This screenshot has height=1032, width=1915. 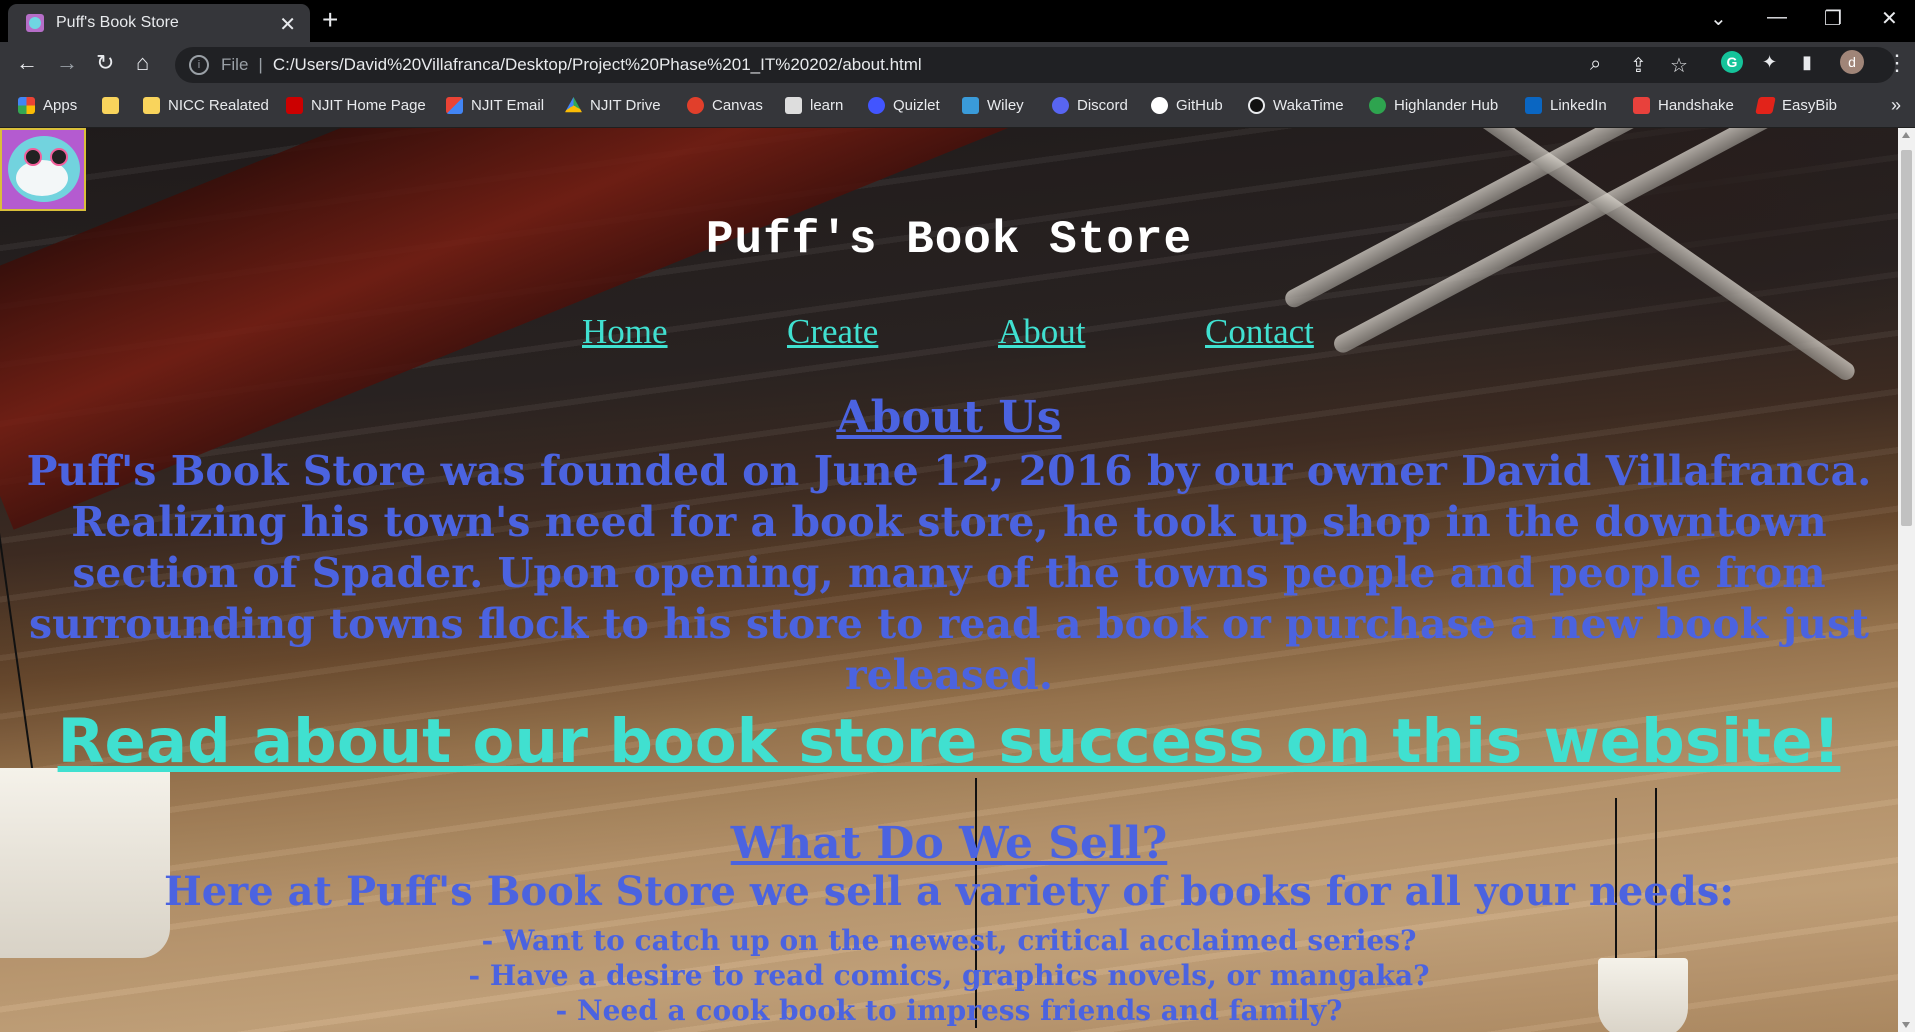 What do you see at coordinates (1060, 105) in the screenshot?
I see `discord-icon` at bounding box center [1060, 105].